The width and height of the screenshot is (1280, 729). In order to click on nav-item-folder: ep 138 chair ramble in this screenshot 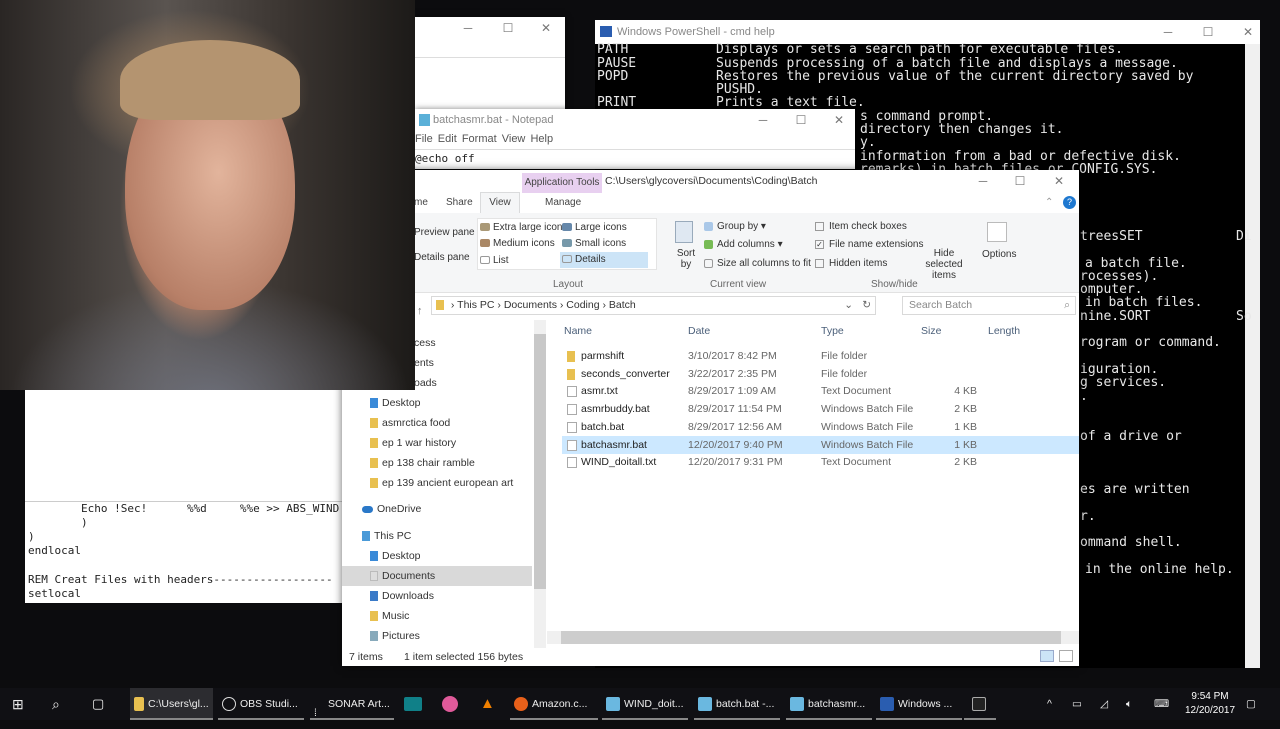, I will do `click(465, 463)`.